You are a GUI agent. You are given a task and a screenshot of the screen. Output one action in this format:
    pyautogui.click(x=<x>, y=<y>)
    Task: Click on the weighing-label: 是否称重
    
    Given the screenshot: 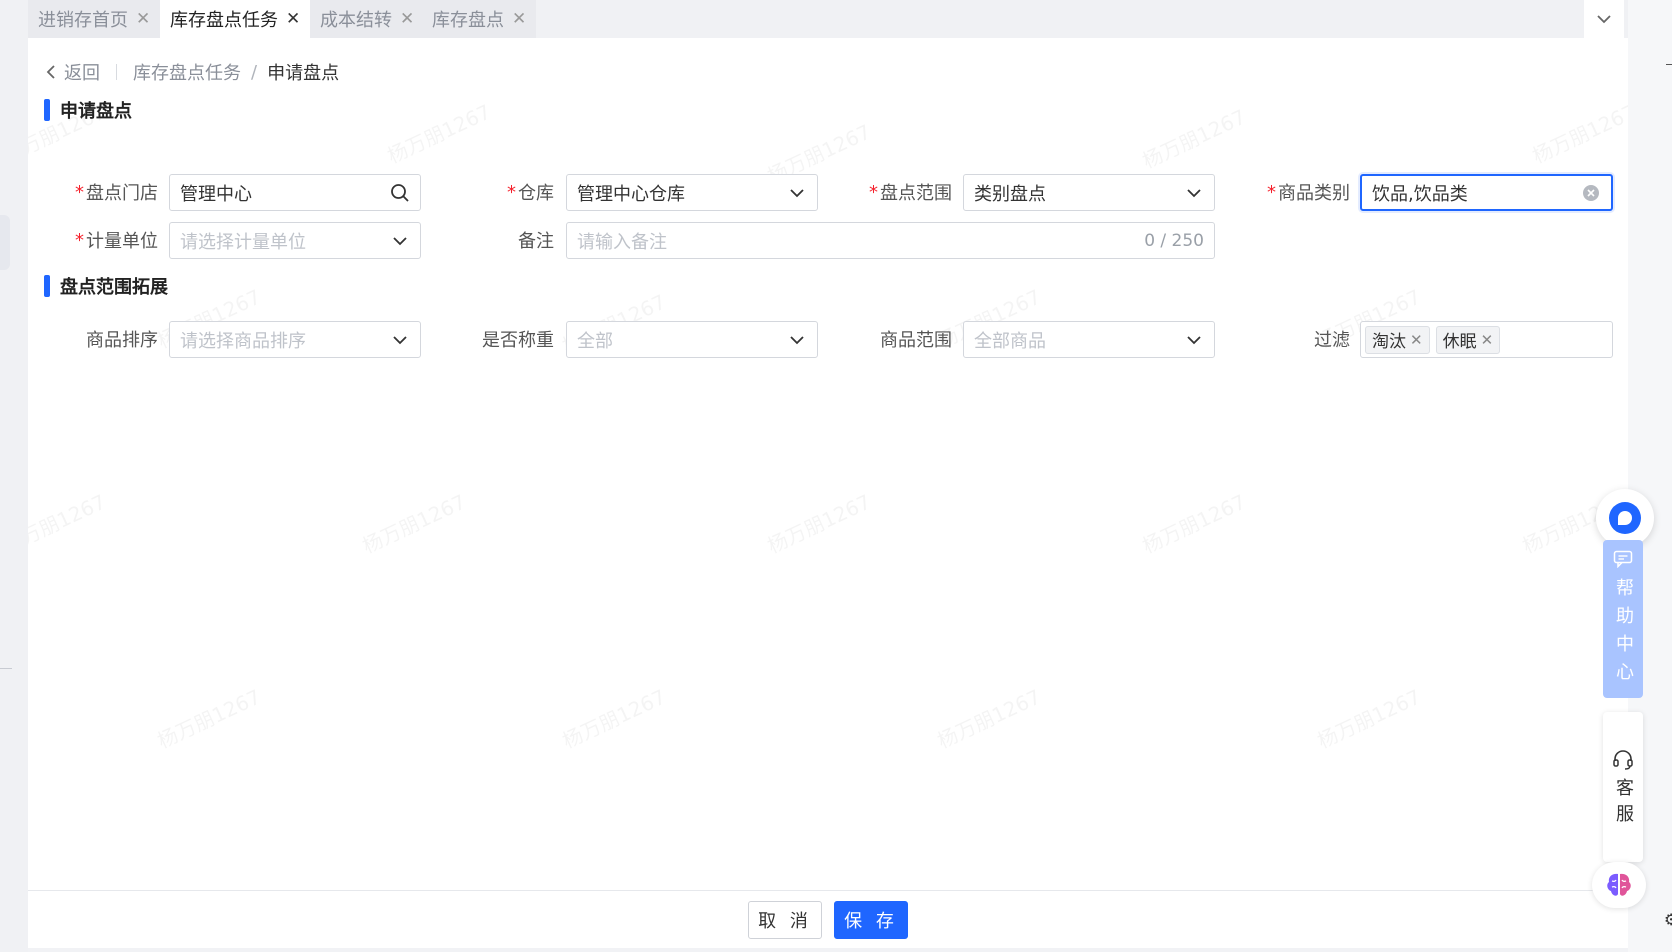 What is the action you would take?
    pyautogui.click(x=496, y=339)
    